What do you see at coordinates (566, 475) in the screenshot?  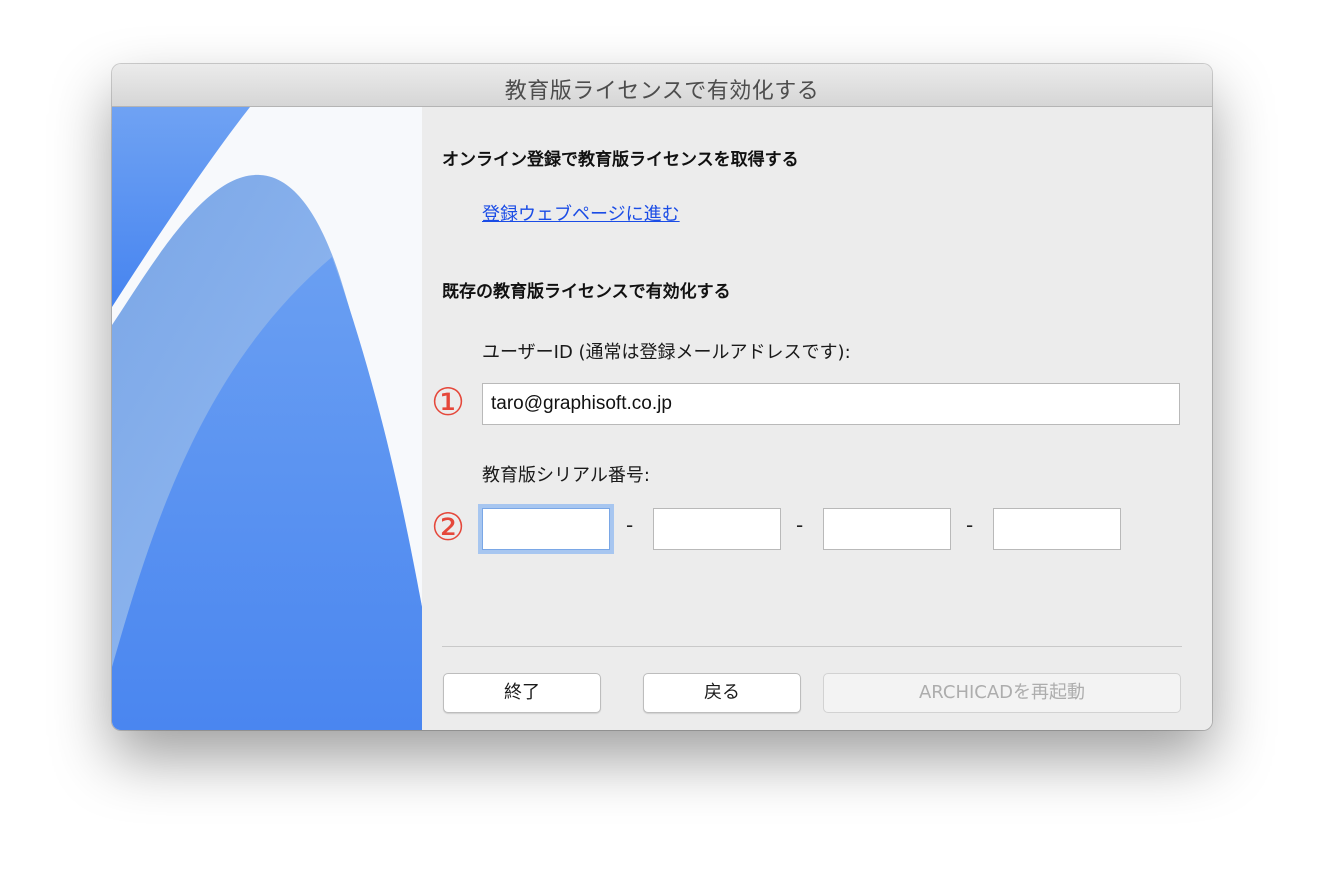 I see `serial-number-label: 教育版シリアル番号:` at bounding box center [566, 475].